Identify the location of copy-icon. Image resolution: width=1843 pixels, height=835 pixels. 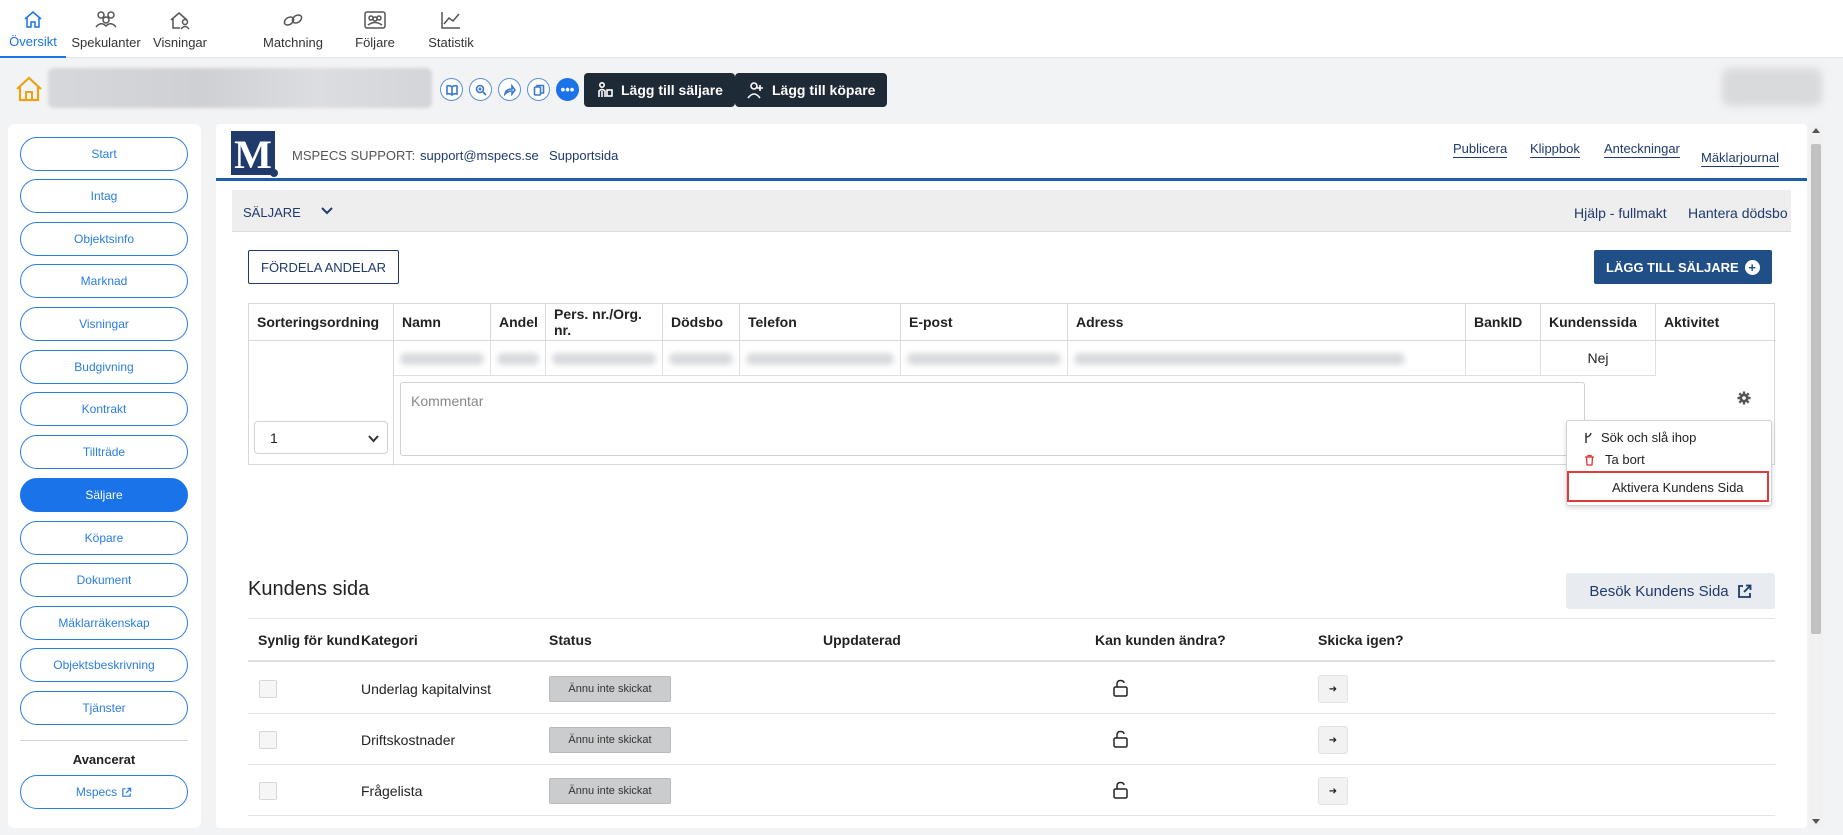
(538, 90).